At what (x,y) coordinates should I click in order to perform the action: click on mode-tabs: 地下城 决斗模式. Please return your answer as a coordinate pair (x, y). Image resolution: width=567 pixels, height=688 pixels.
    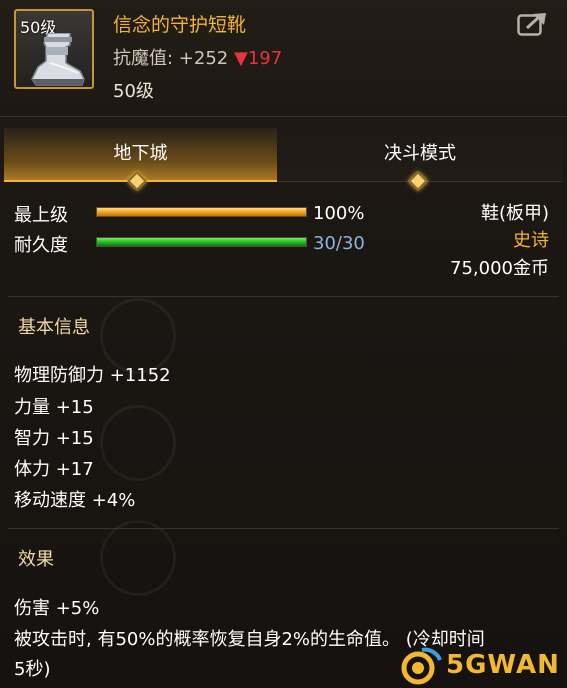
    Looking at the image, I should click on (283, 155).